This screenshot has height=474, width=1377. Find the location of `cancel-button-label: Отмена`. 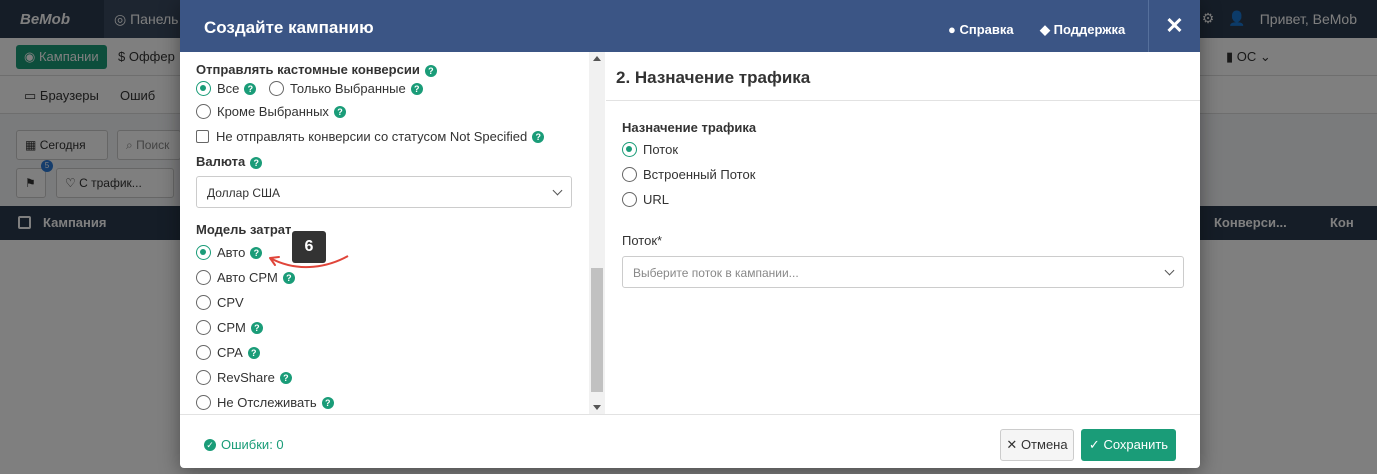

cancel-button-label: Отмена is located at coordinates (1044, 444).